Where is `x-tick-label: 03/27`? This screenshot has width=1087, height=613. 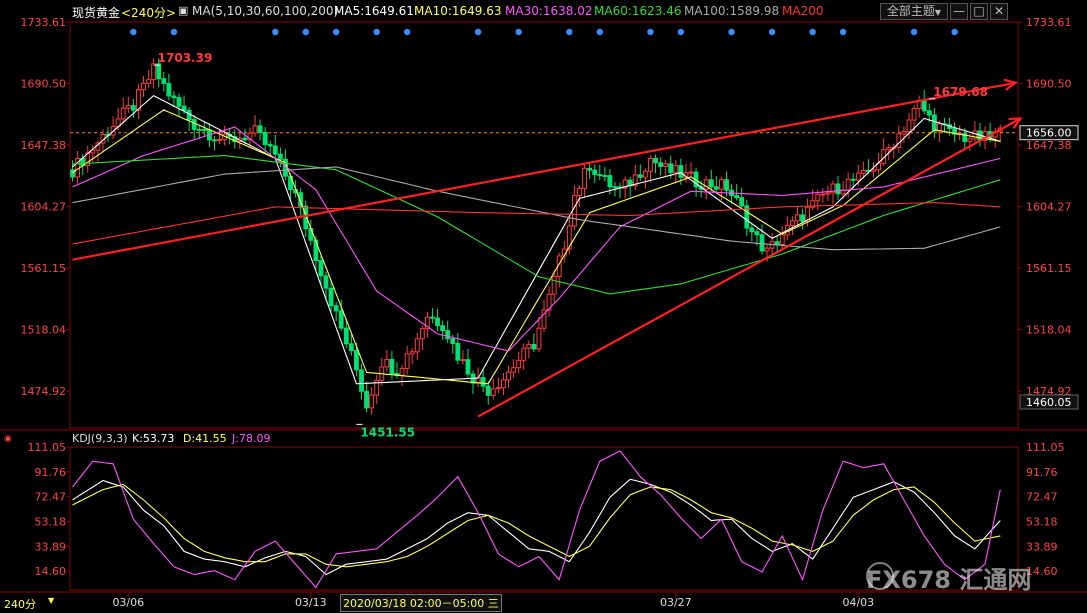 x-tick-label: 03/27 is located at coordinates (676, 602).